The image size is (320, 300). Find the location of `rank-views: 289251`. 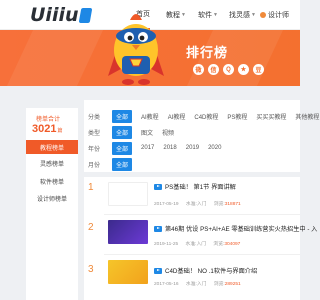

rank-views: 289251 is located at coordinates (232, 284).